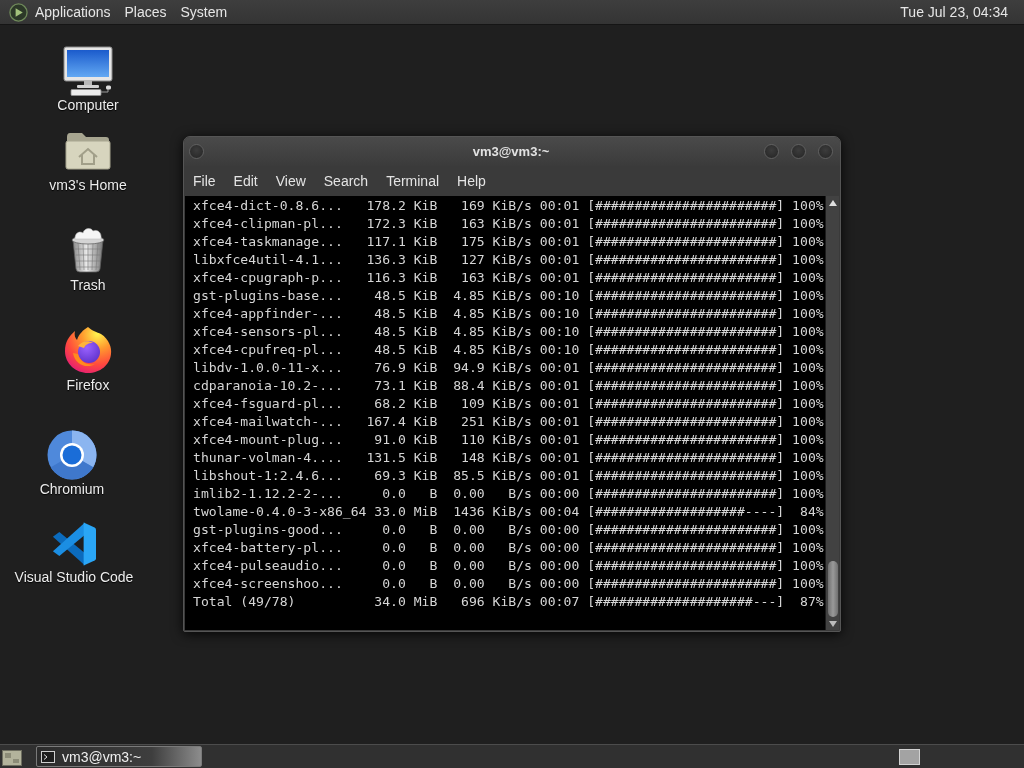 The image size is (1024, 768). I want to click on terminal-line: gst-plugins-base... 48.5 KiB 4.85 KiB/s 00:10 [#######################] 100%, so click(508, 296).